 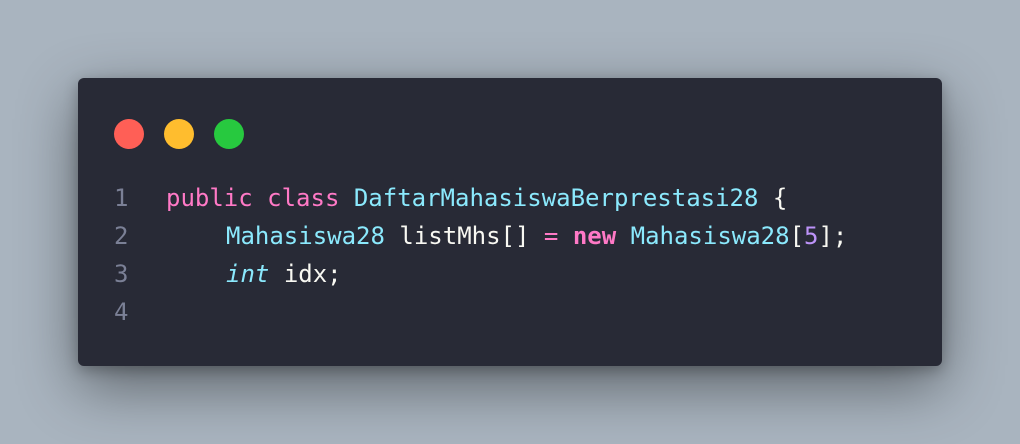 I want to click on array-size: 5, so click(x=811, y=236).